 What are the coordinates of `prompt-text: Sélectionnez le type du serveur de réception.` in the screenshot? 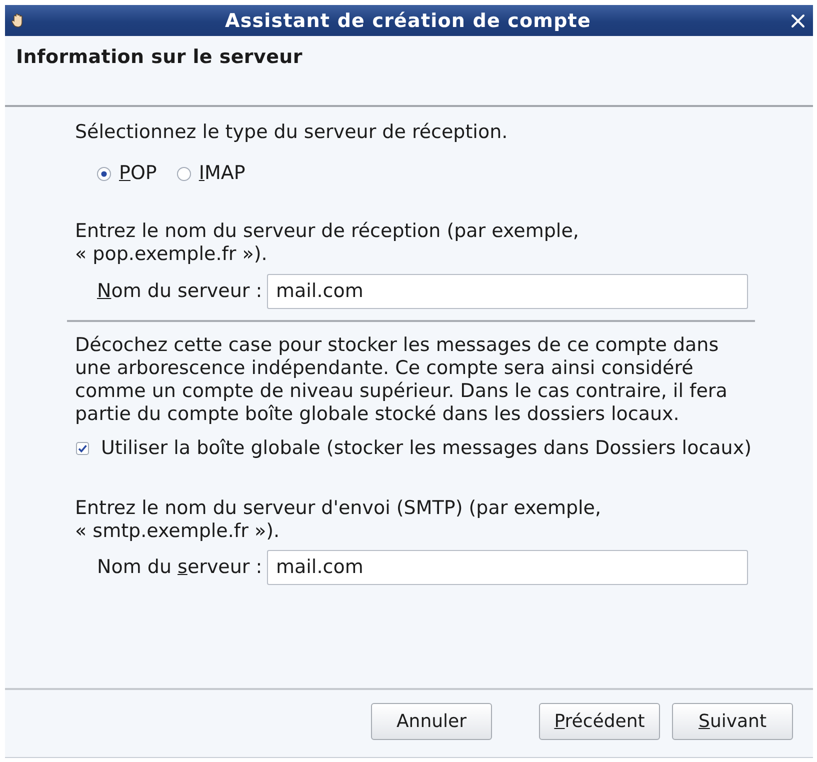 It's located at (291, 132).